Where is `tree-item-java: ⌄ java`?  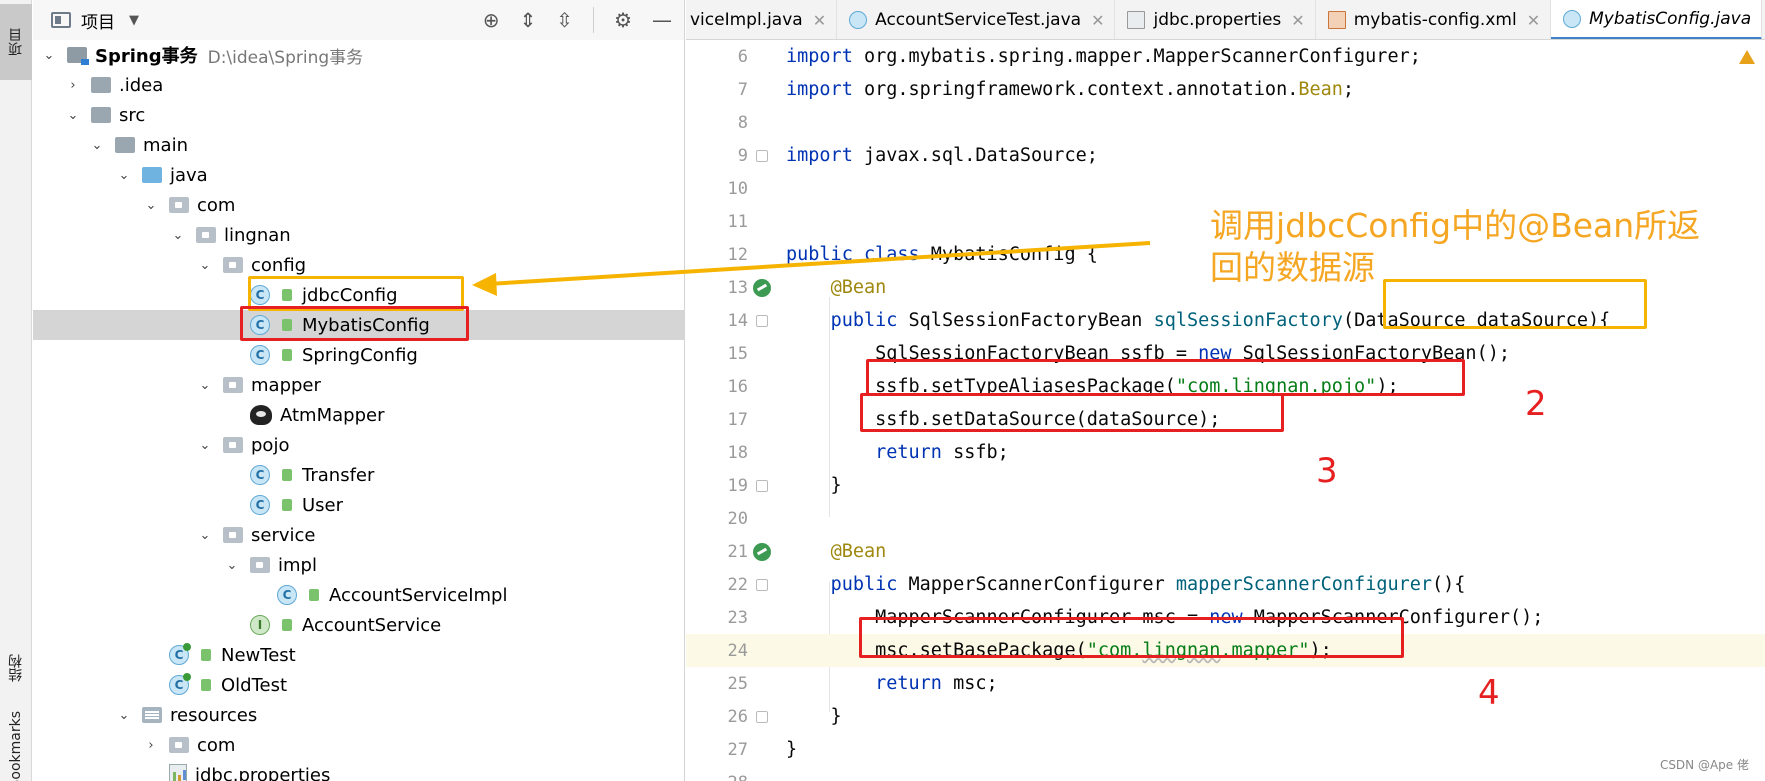
tree-item-java: ⌄ java is located at coordinates (358, 175).